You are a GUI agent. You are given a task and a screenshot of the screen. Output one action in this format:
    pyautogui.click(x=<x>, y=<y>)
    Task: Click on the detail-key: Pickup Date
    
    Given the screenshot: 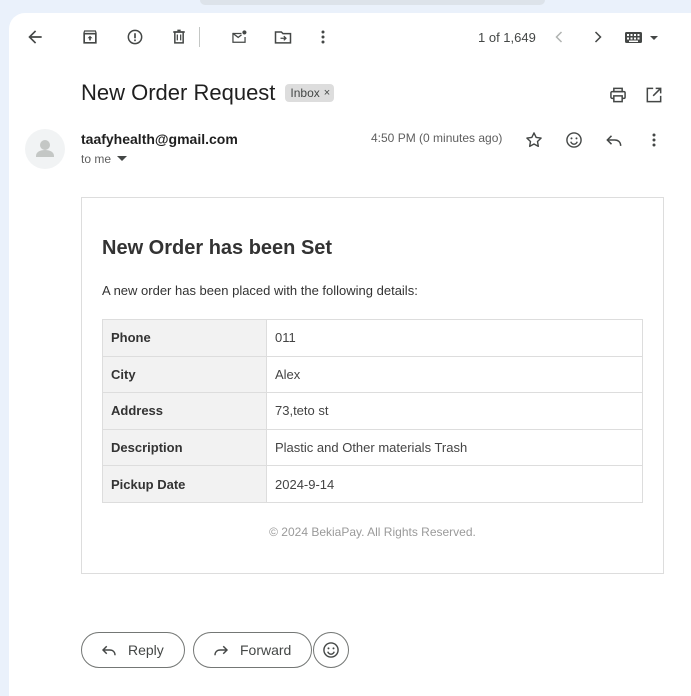 What is the action you would take?
    pyautogui.click(x=184, y=484)
    